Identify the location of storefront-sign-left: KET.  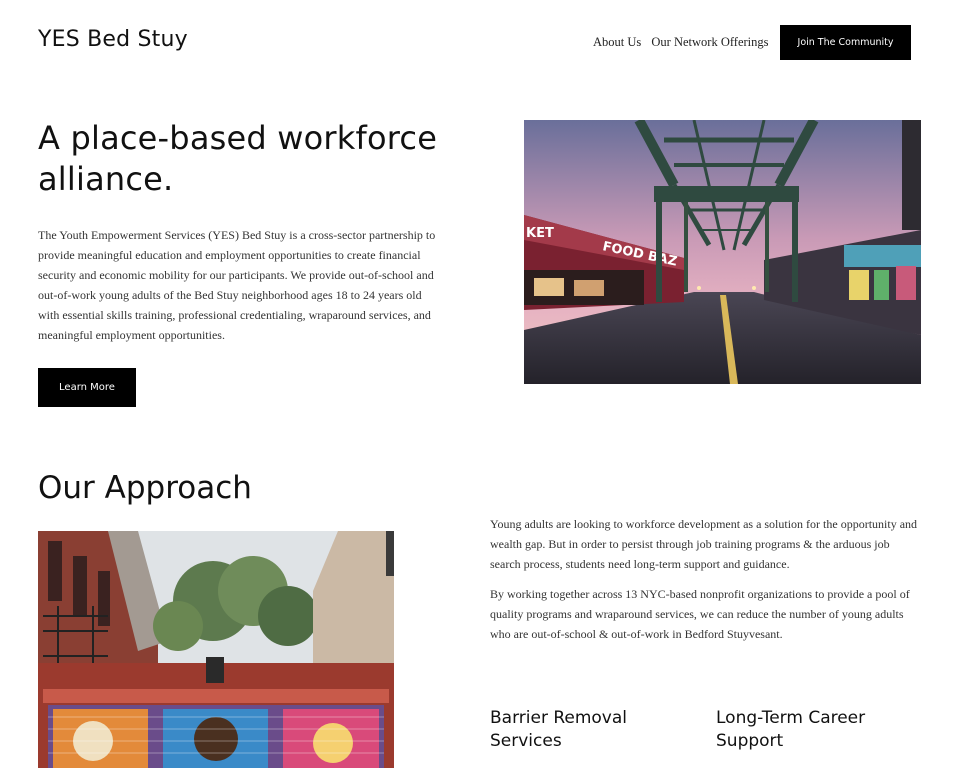
(540, 233).